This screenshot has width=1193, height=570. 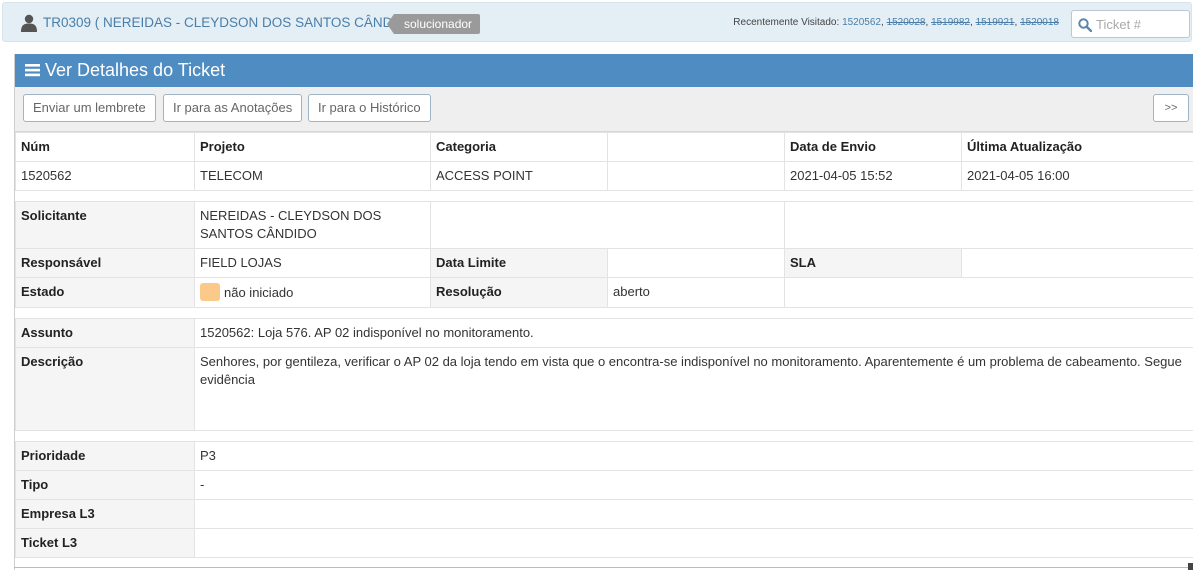 What do you see at coordinates (29, 23) in the screenshot?
I see `user-icon` at bounding box center [29, 23].